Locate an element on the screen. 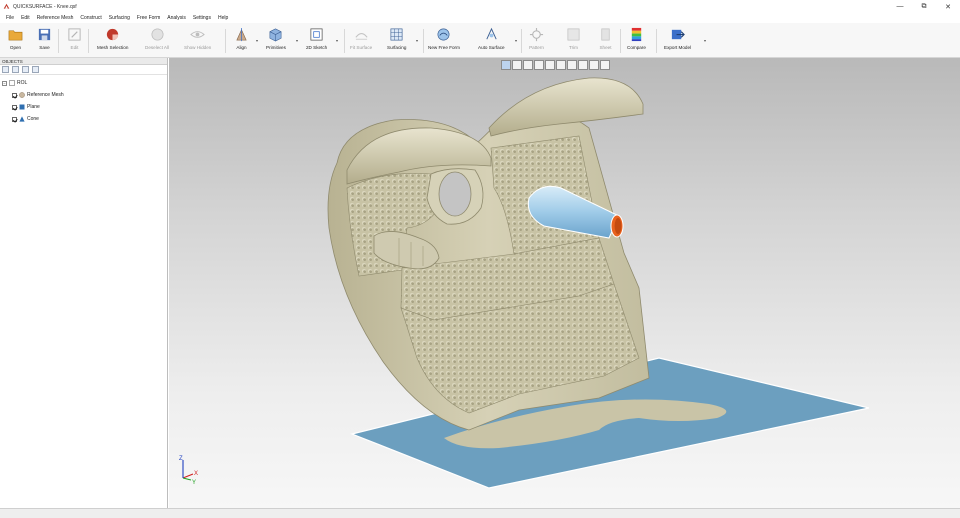 This screenshot has width=960, height=518. mesh-selection-button: Mesh Selection is located at coordinates (112, 37).